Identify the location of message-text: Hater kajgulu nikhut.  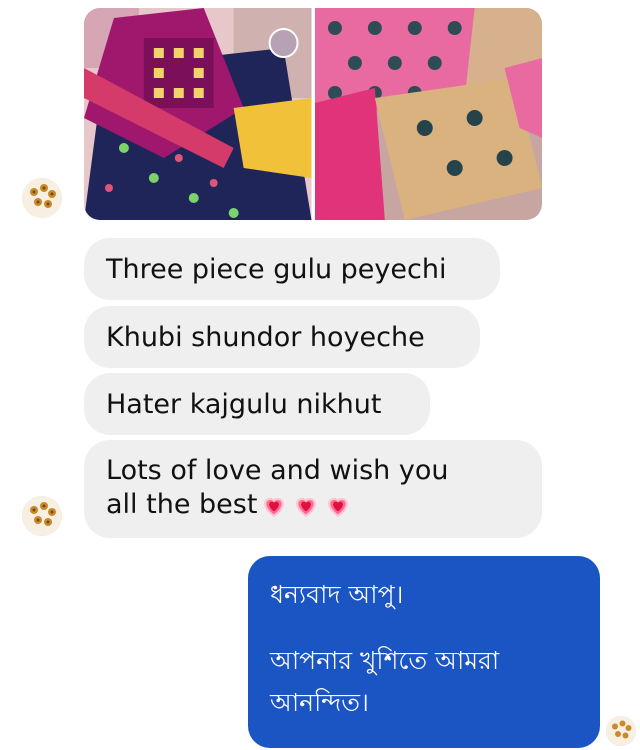
(244, 404).